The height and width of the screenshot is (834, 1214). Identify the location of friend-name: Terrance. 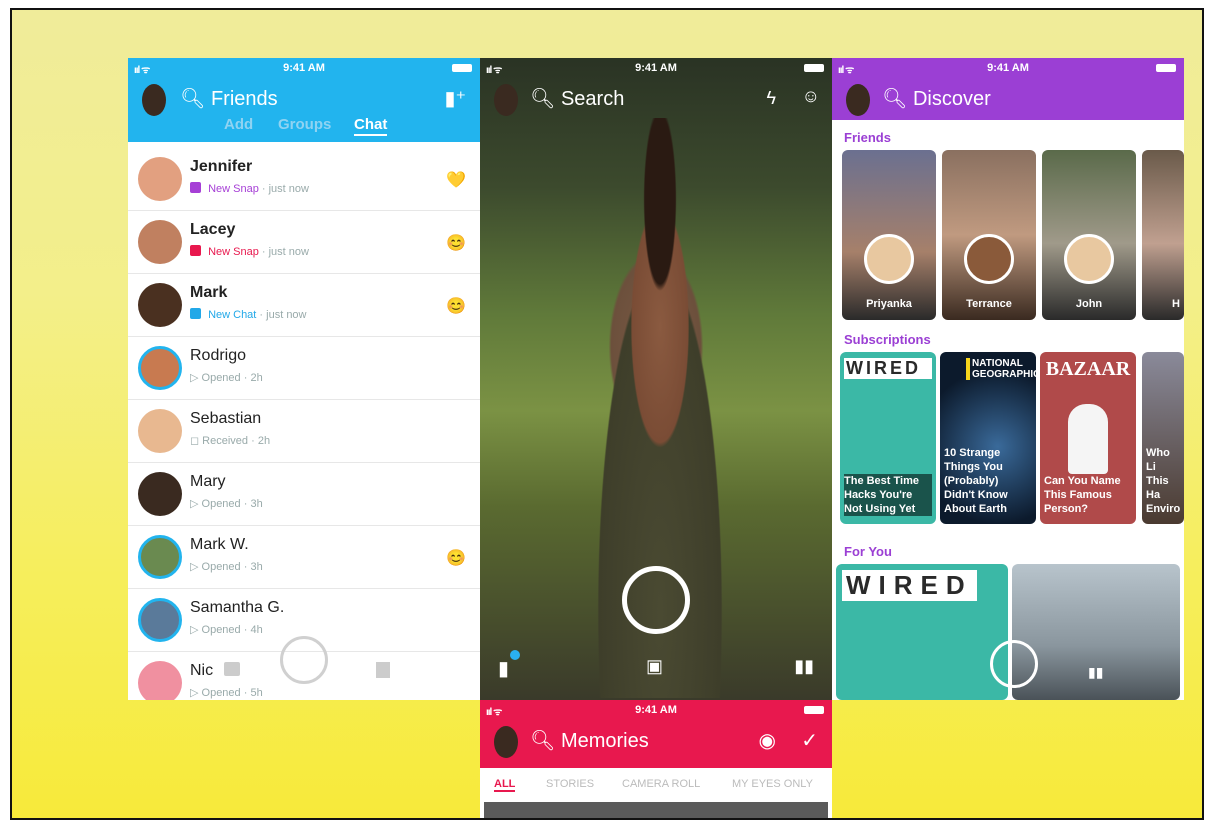
(989, 304).